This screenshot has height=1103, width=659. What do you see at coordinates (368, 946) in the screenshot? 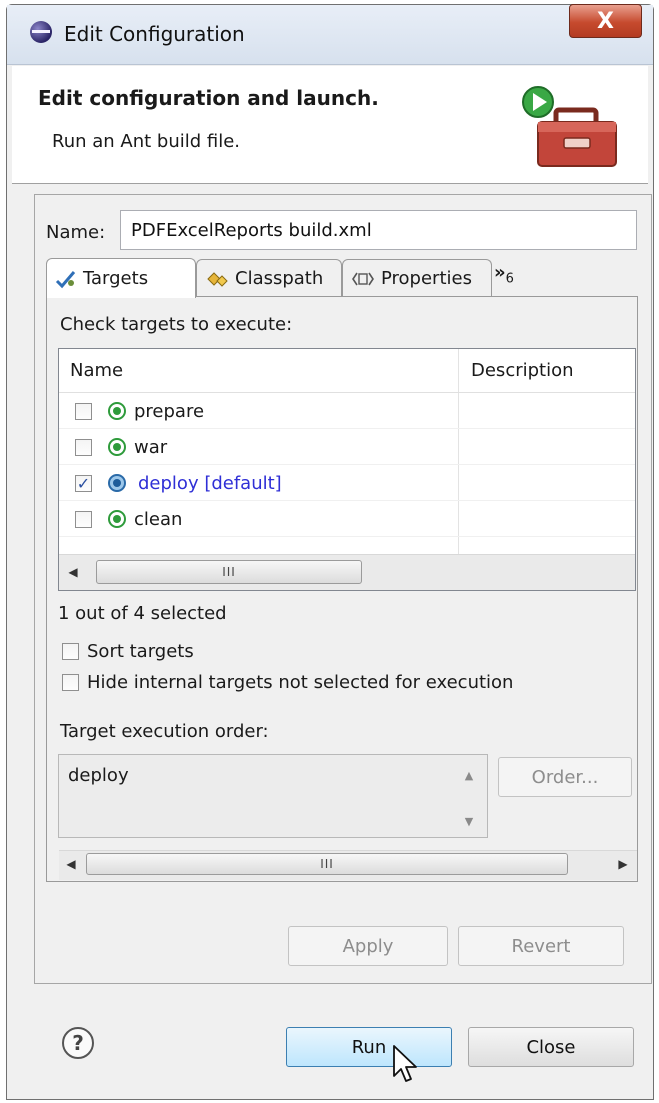
I see `apply-button: Apply` at bounding box center [368, 946].